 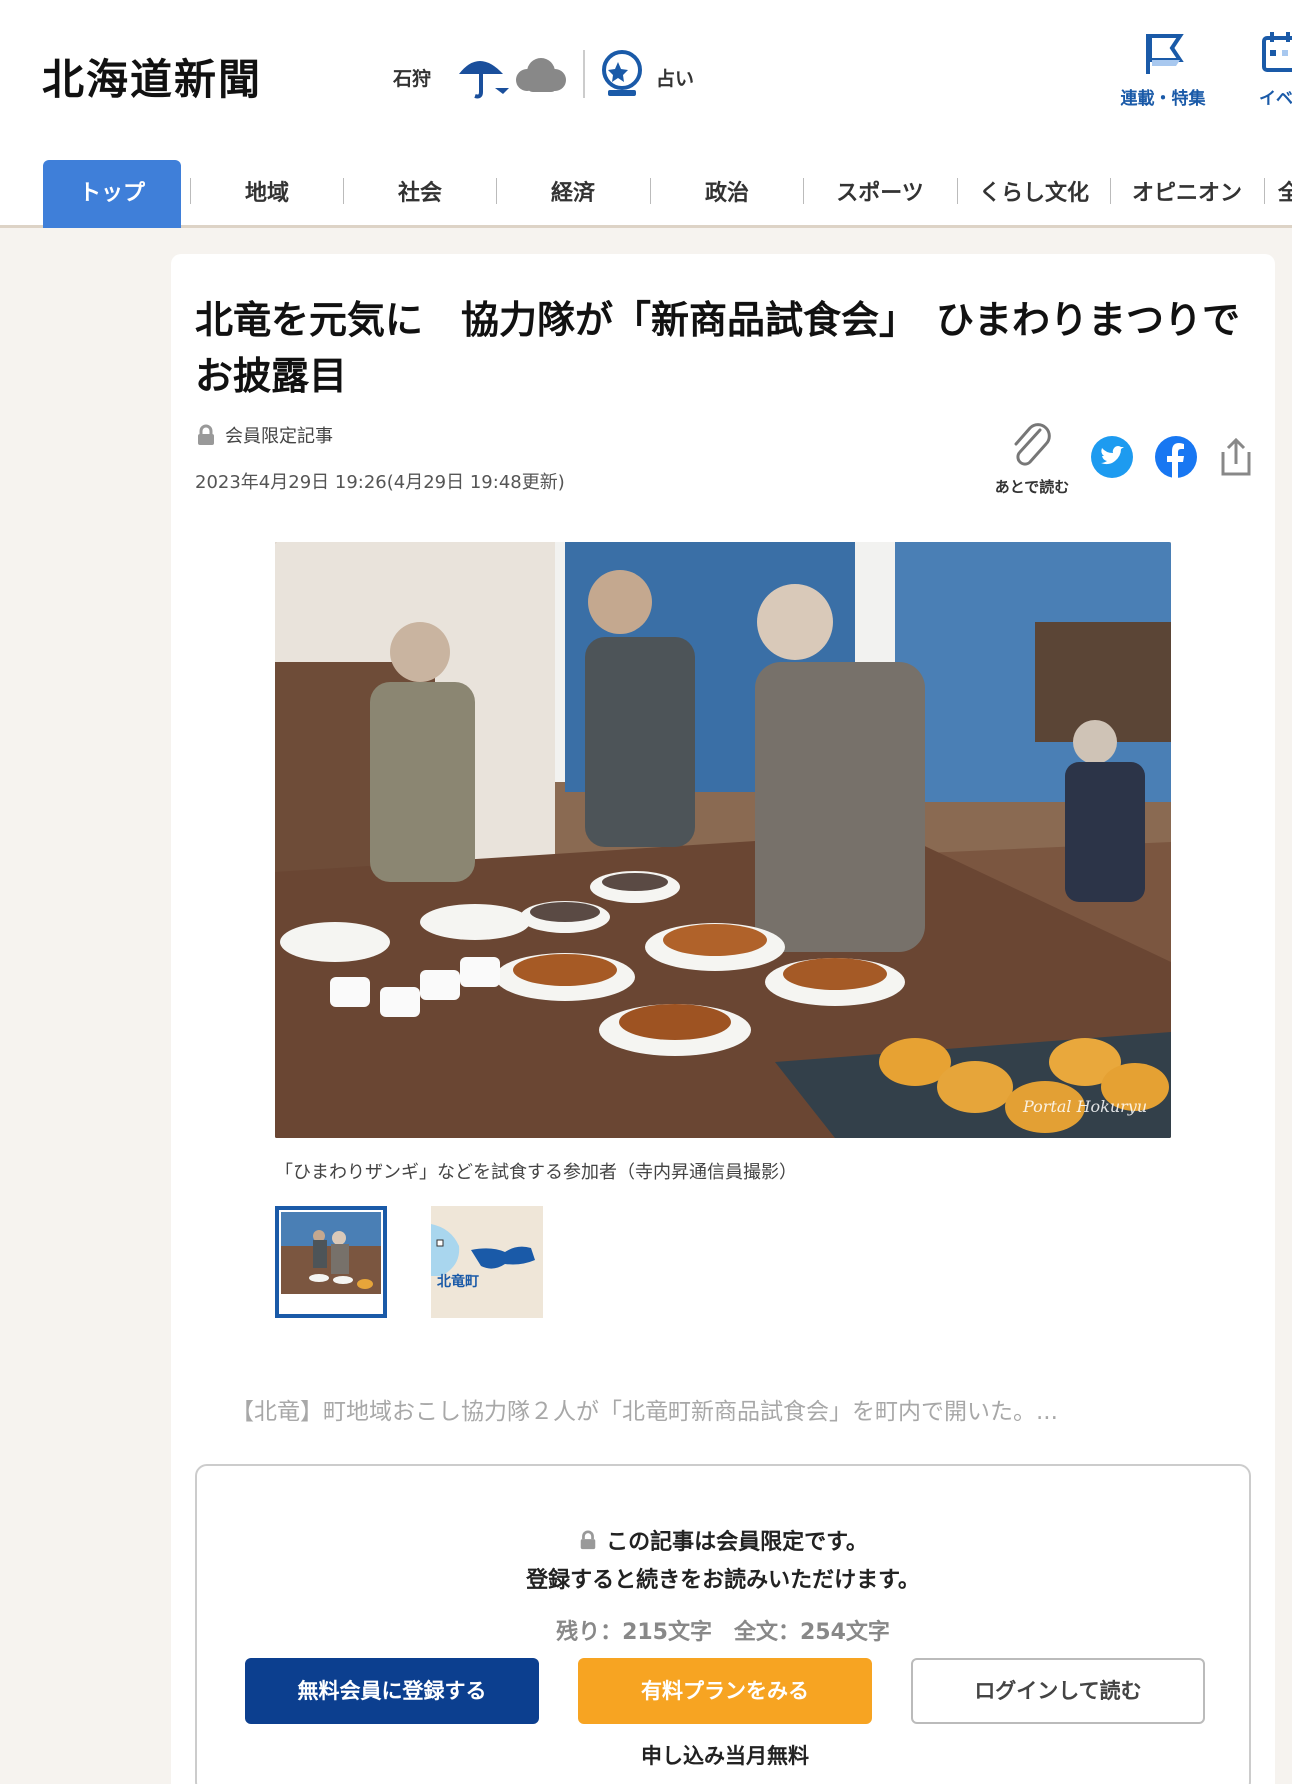 What do you see at coordinates (420, 194) in the screenshot?
I see `tab-society: 社会` at bounding box center [420, 194].